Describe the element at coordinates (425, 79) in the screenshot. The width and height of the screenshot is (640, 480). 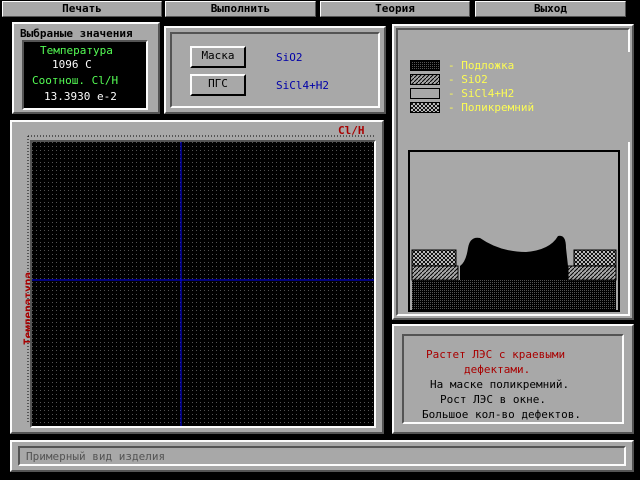
I see `legend-swatch-hatch` at that location.